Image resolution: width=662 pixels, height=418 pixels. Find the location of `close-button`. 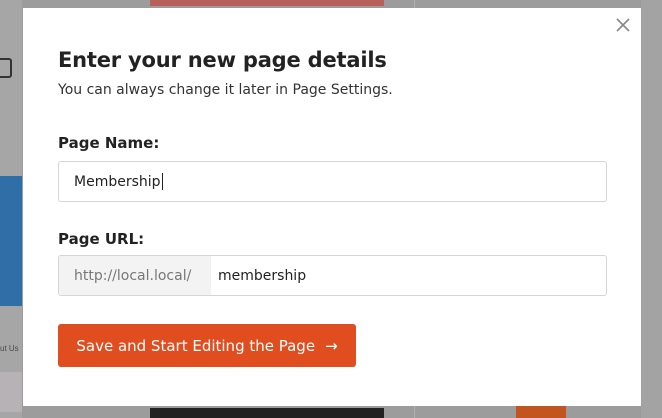

close-button is located at coordinates (623, 25).